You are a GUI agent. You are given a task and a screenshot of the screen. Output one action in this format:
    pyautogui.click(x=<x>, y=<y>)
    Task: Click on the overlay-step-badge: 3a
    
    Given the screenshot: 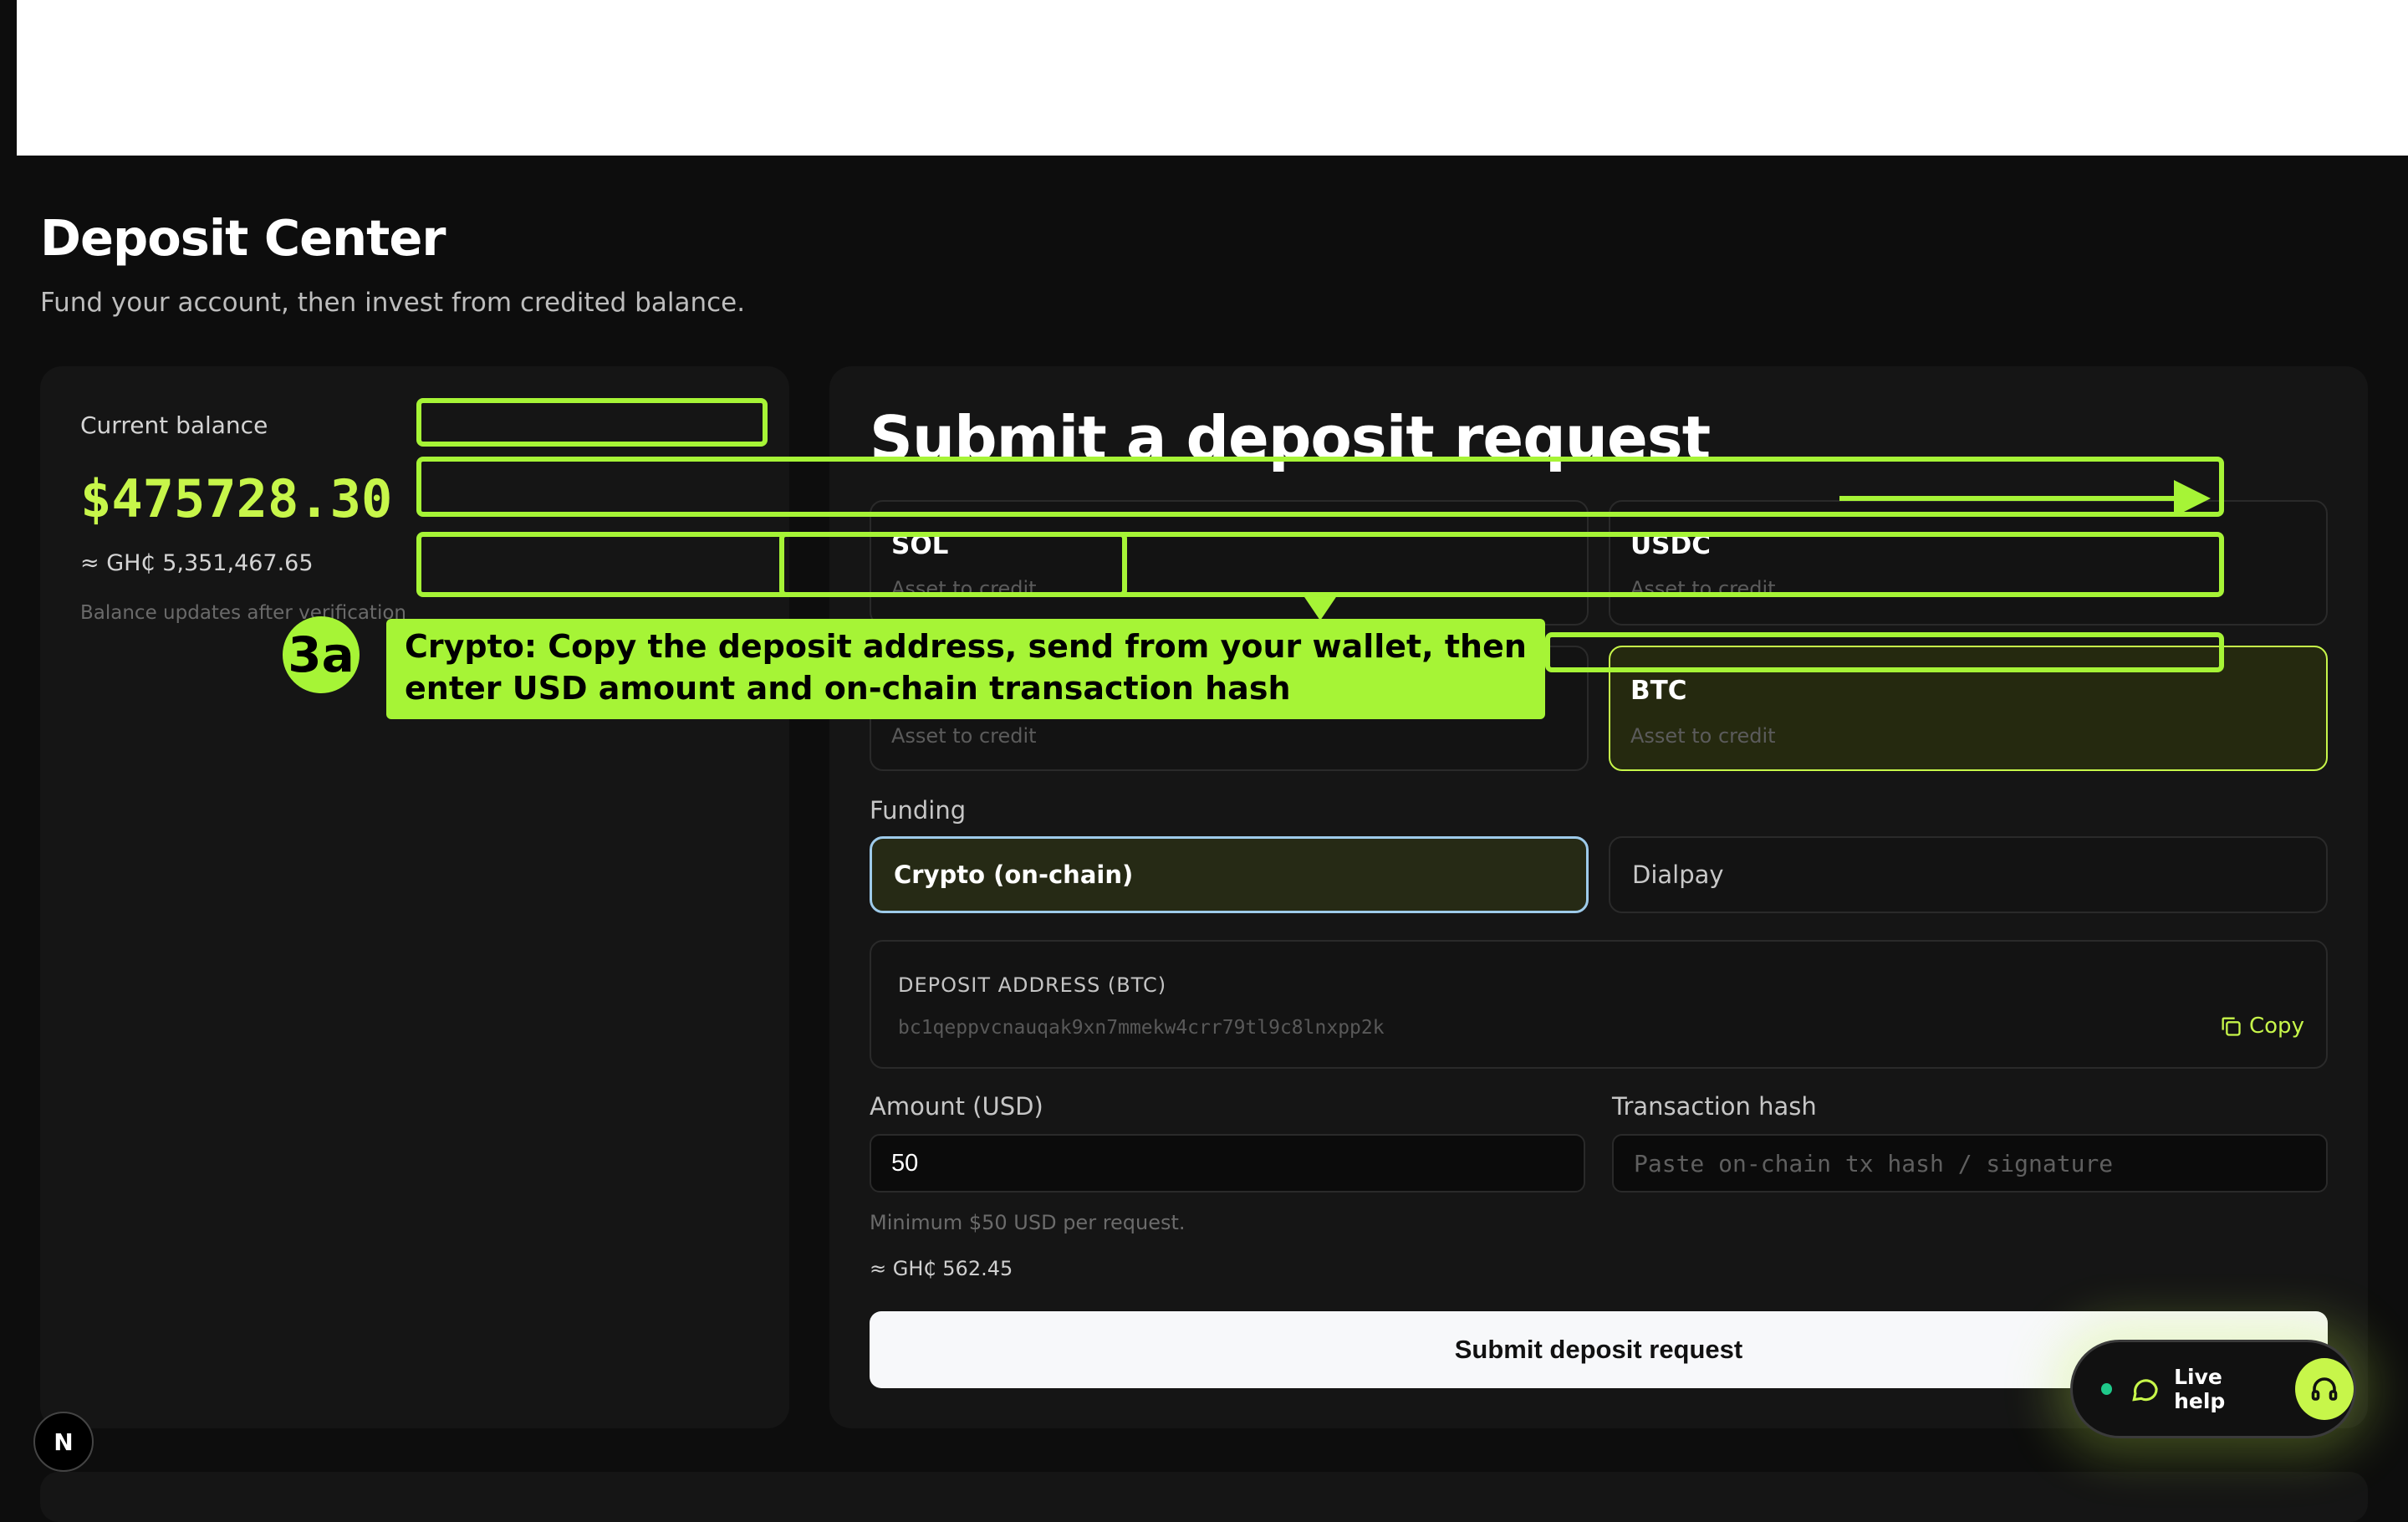 What is the action you would take?
    pyautogui.click(x=321, y=654)
    